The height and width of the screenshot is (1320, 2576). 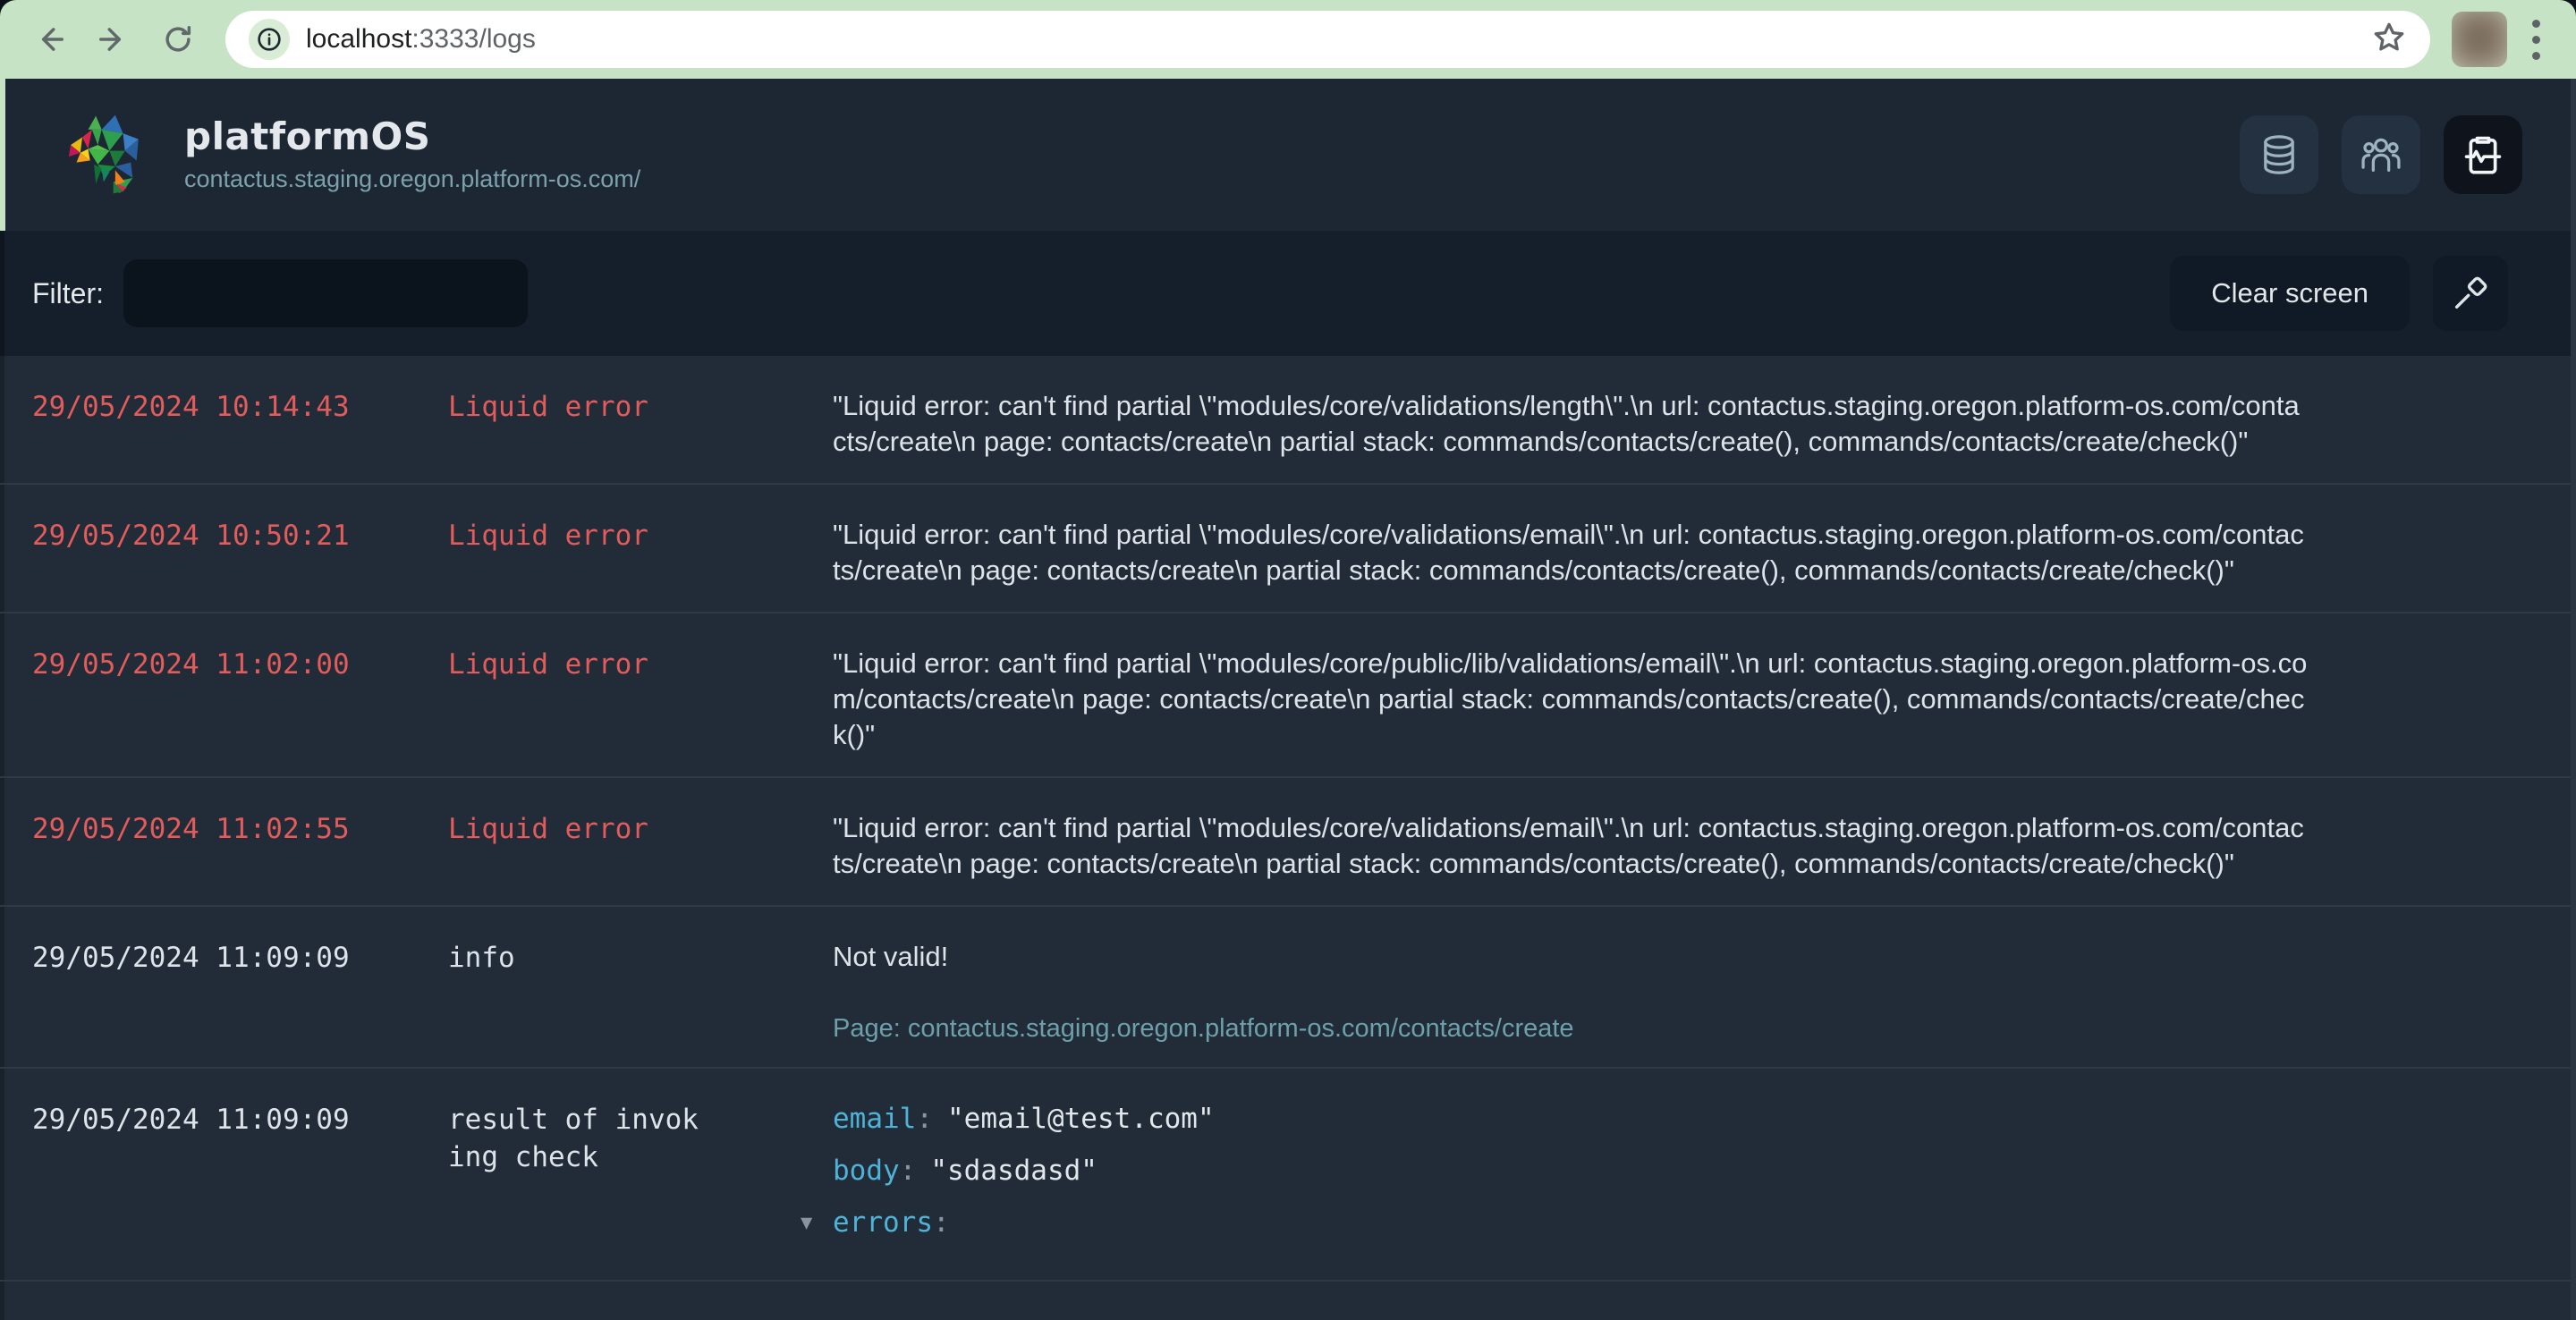 I want to click on platformos-logo, so click(x=103, y=154).